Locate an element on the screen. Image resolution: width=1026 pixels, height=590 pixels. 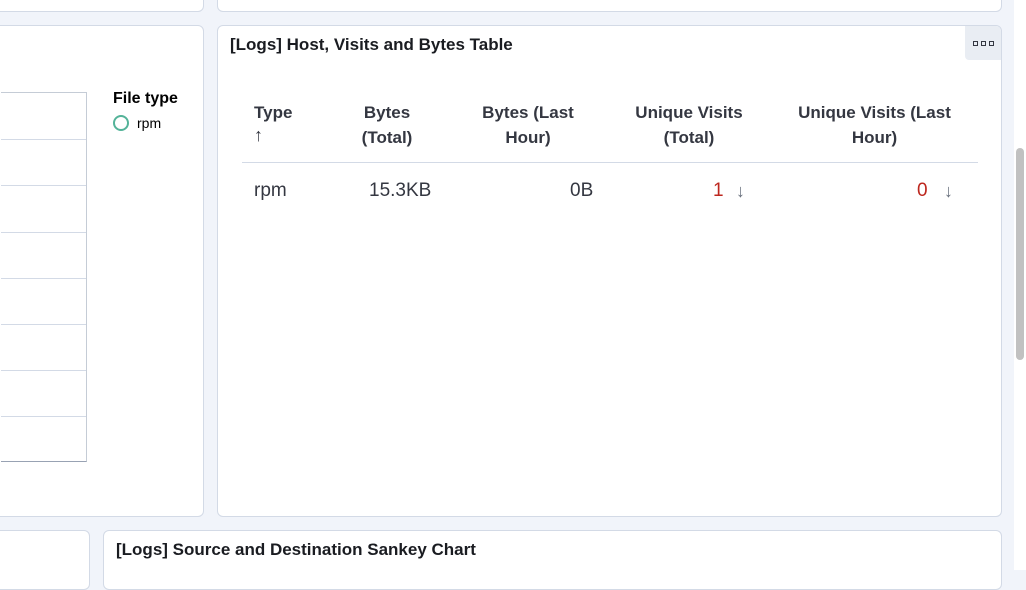
chart-plot-area is located at coordinates (44, 277).